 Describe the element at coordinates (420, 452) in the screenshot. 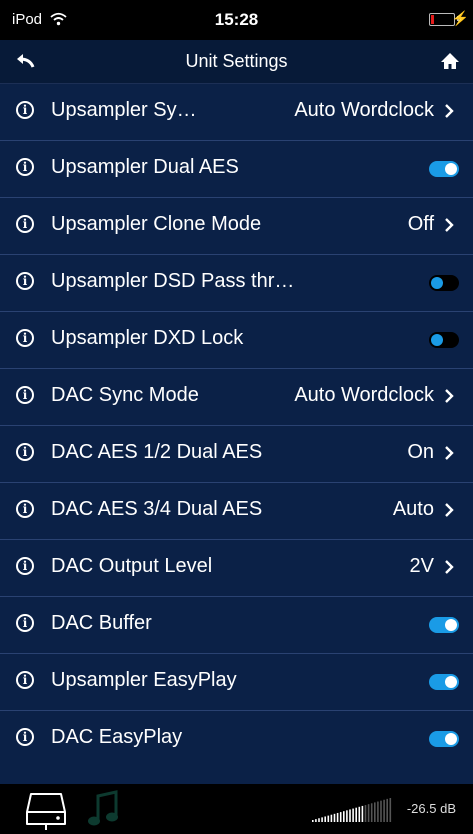

I see `setting-value: On` at that location.